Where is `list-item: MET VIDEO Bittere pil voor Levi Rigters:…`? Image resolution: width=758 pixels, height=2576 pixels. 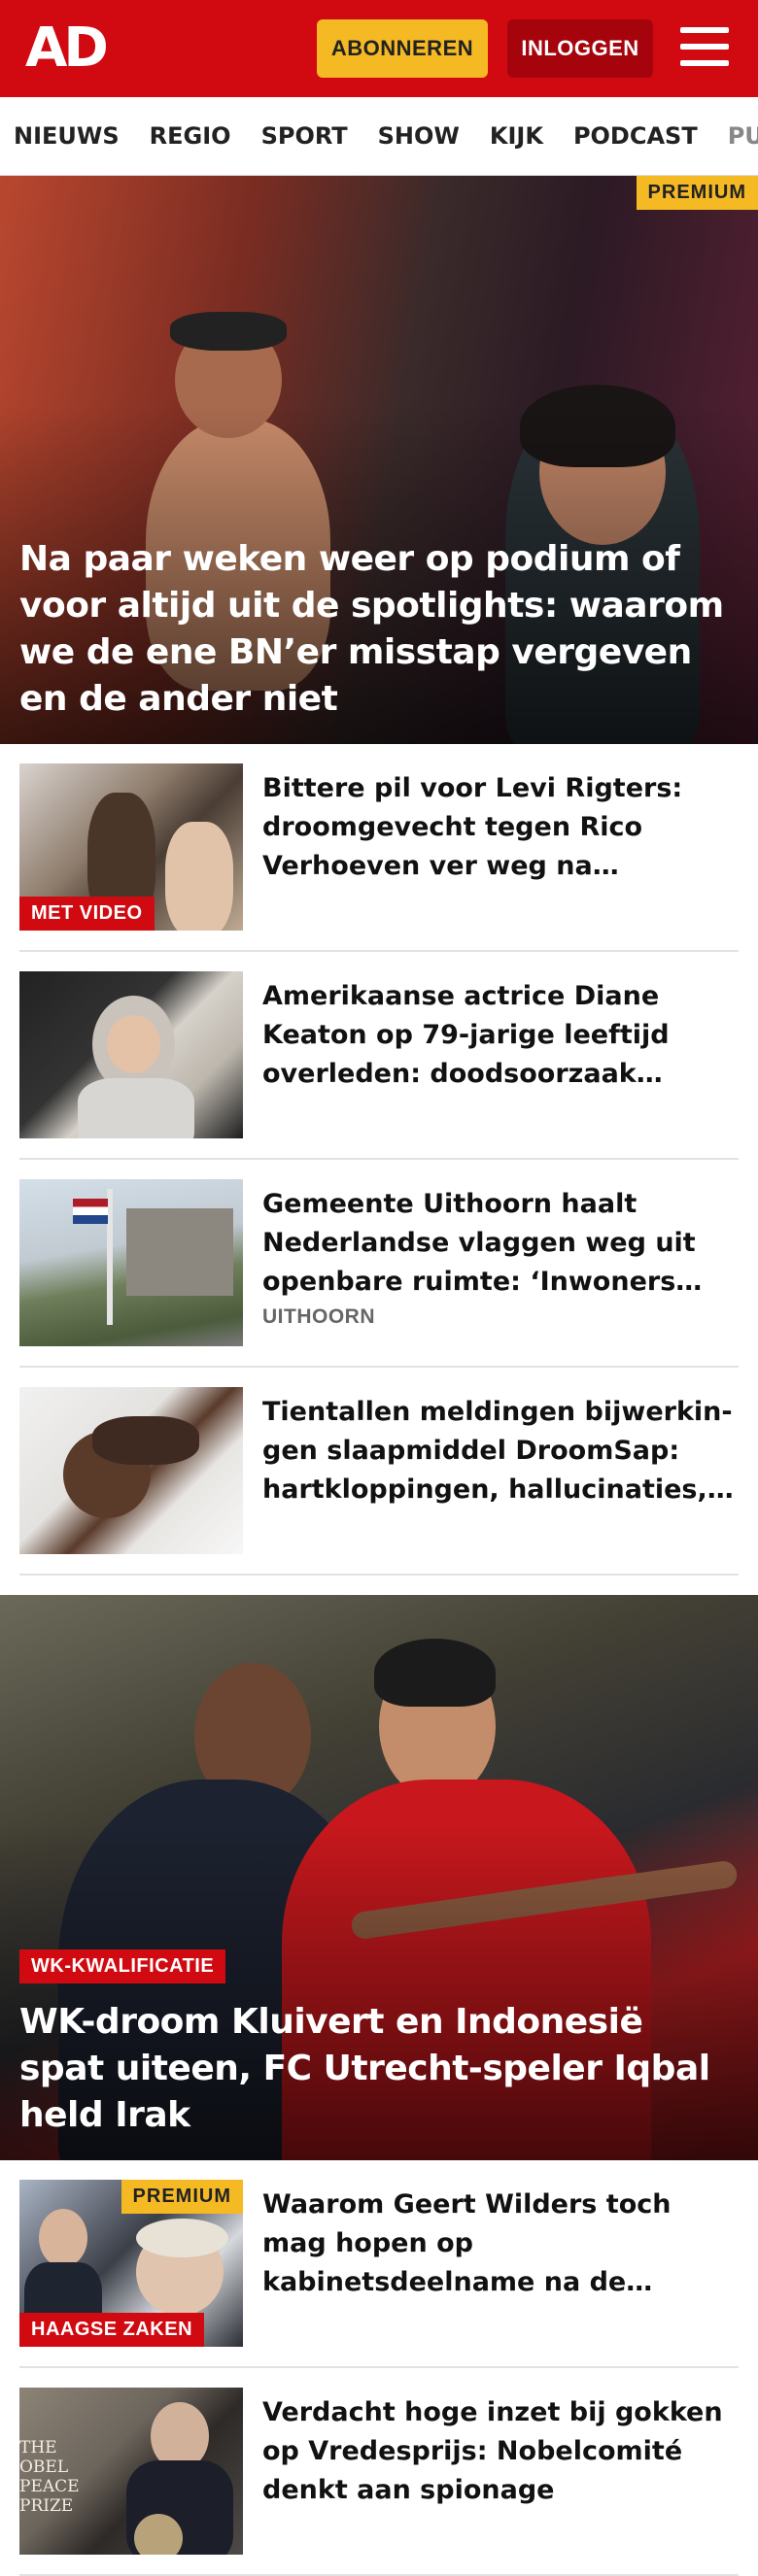 list-item: MET VIDEO Bittere pil voor Levi Rigters:… is located at coordinates (379, 857).